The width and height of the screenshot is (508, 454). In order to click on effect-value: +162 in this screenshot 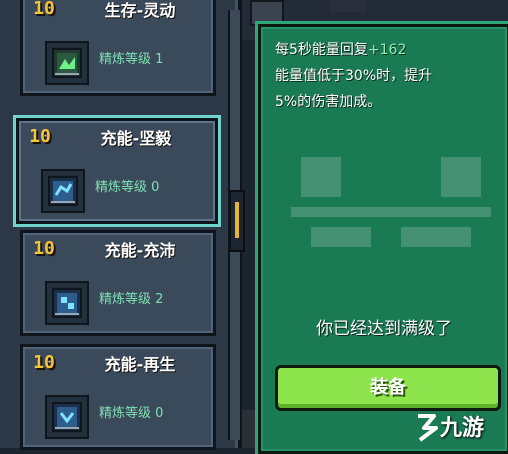, I will do `click(387, 50)`.